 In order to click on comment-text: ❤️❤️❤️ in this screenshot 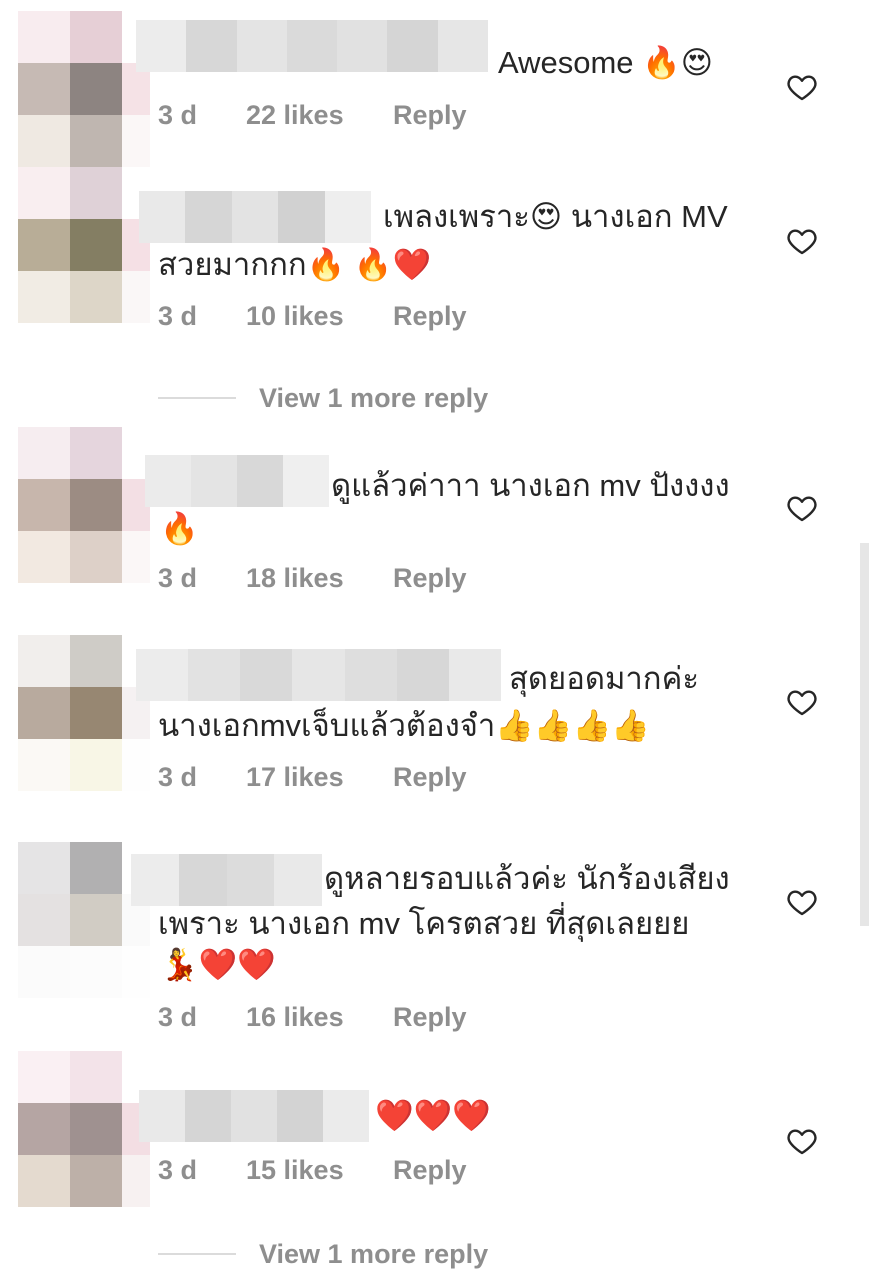, I will do `click(433, 1115)`.